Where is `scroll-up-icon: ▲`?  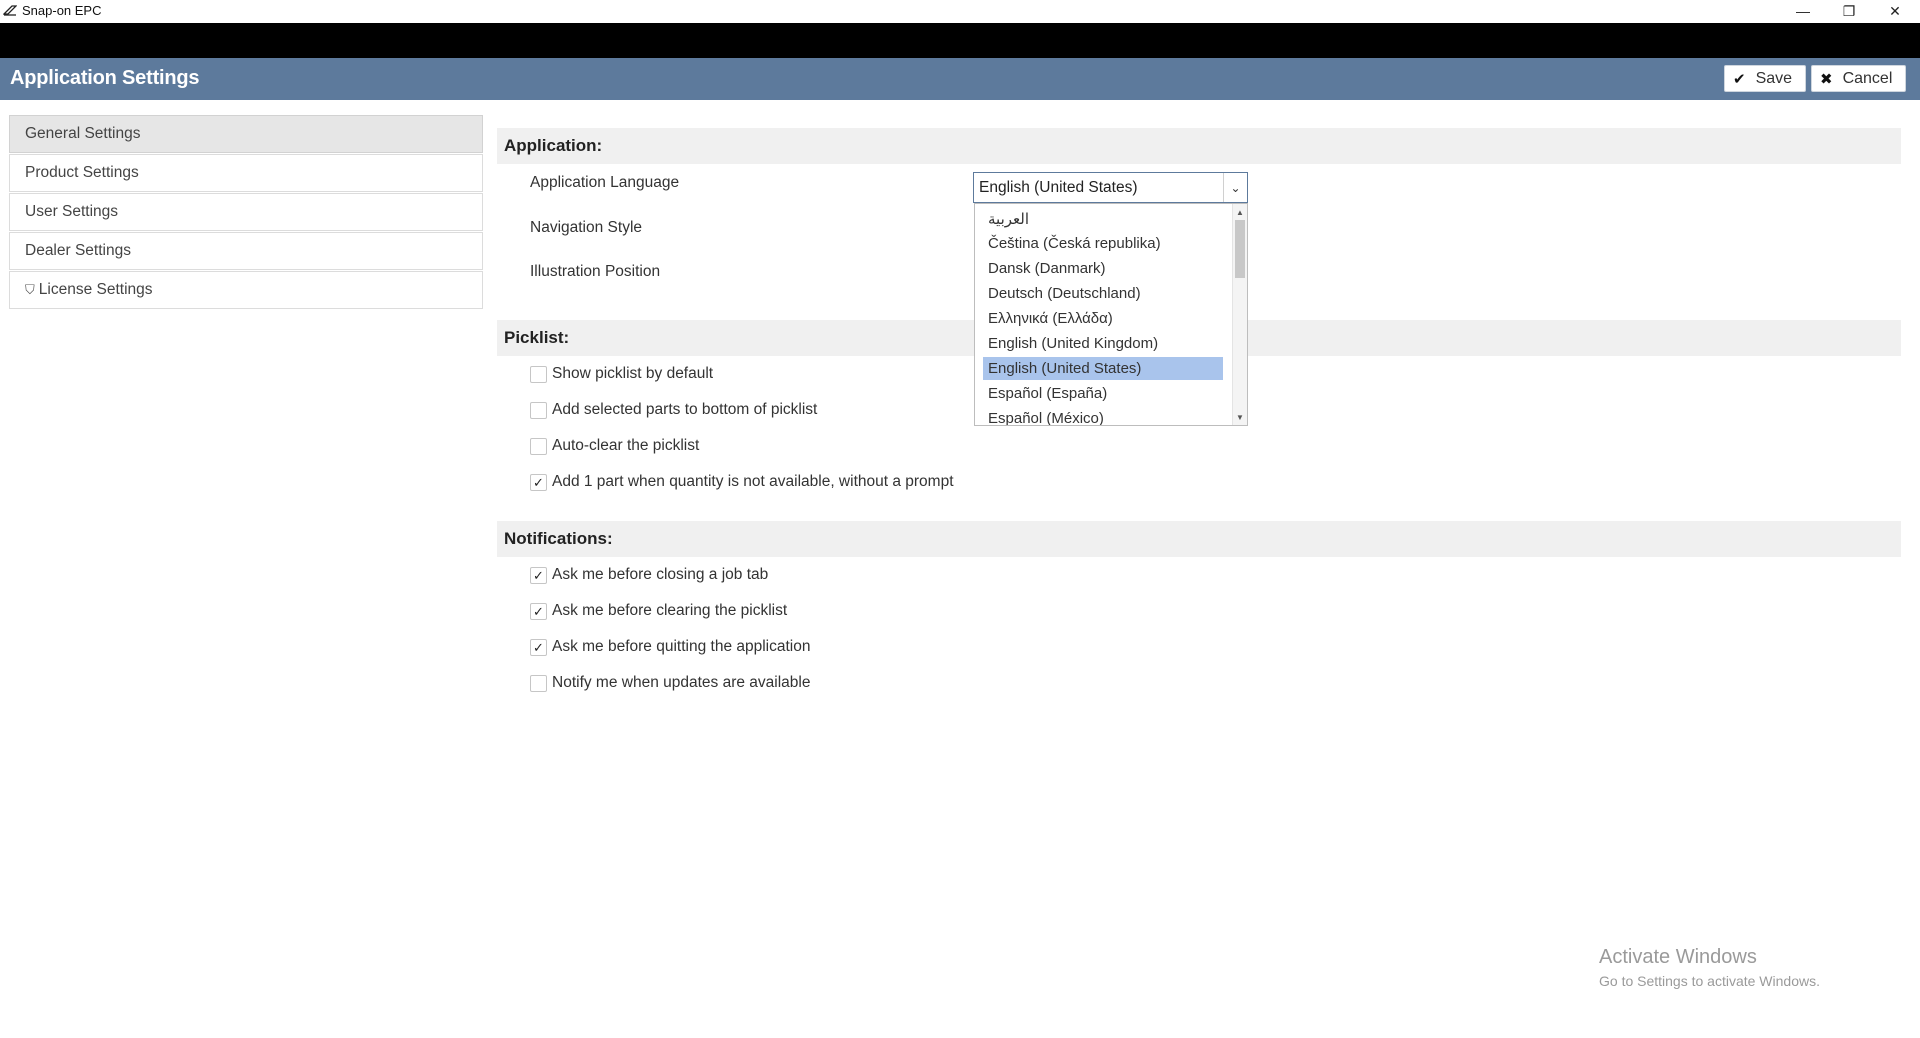
scroll-up-icon: ▲ is located at coordinates (1240, 212).